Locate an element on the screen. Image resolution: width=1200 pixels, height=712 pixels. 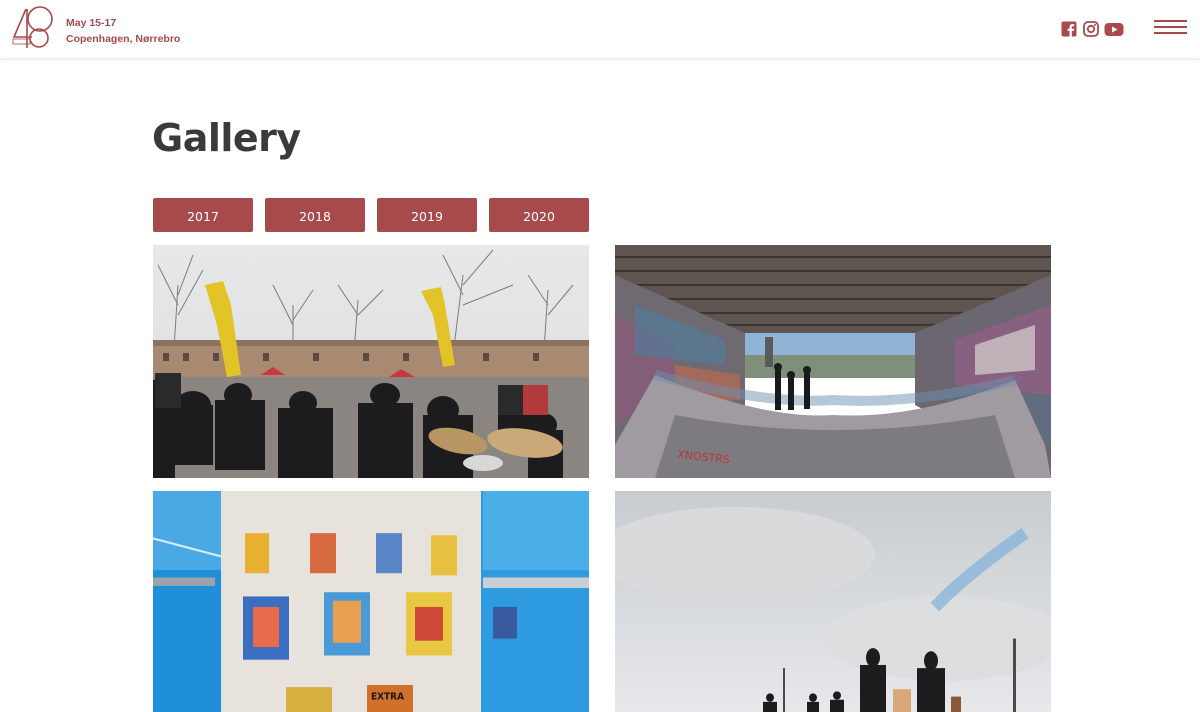
site-logo is located at coordinates (33, 27).